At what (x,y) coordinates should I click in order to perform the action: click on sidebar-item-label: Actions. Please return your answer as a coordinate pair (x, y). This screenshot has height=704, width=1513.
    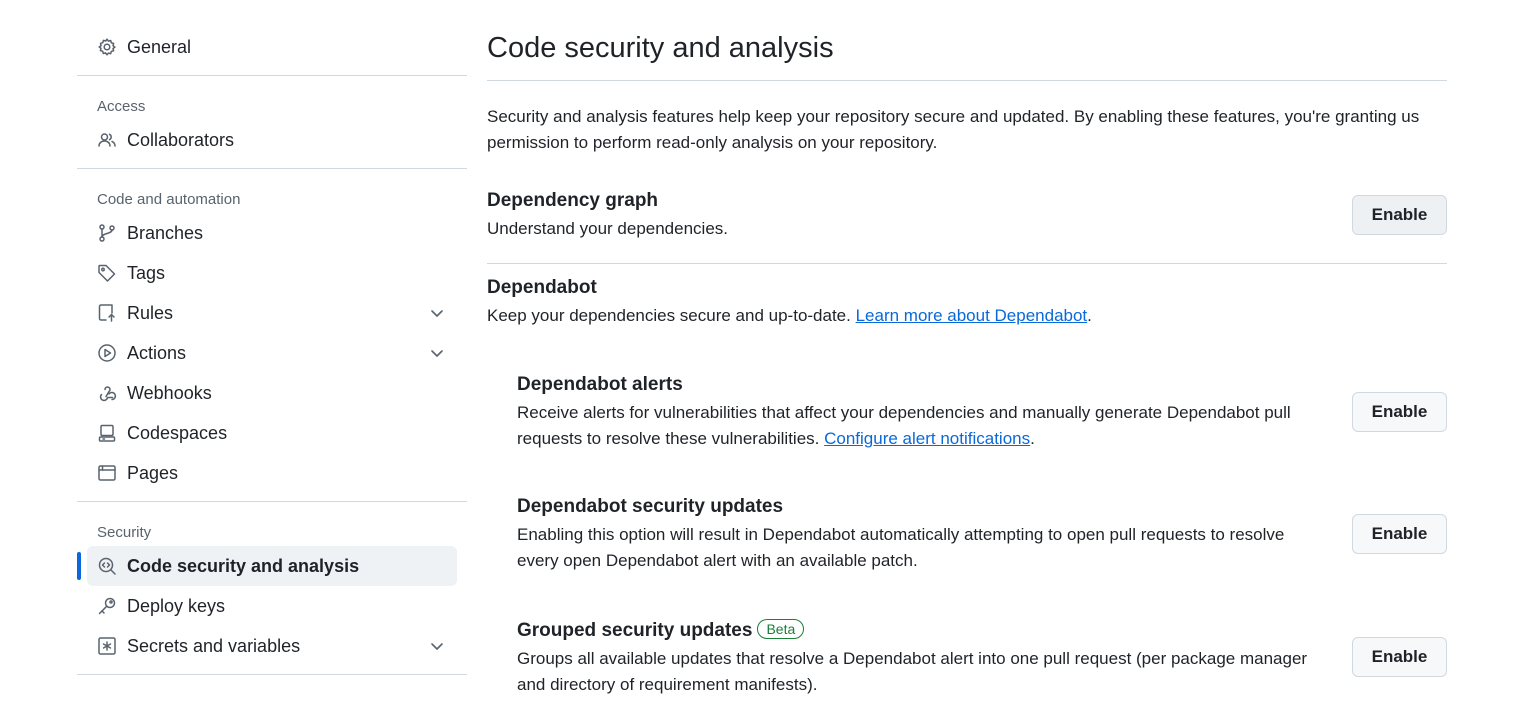
    Looking at the image, I should click on (157, 352).